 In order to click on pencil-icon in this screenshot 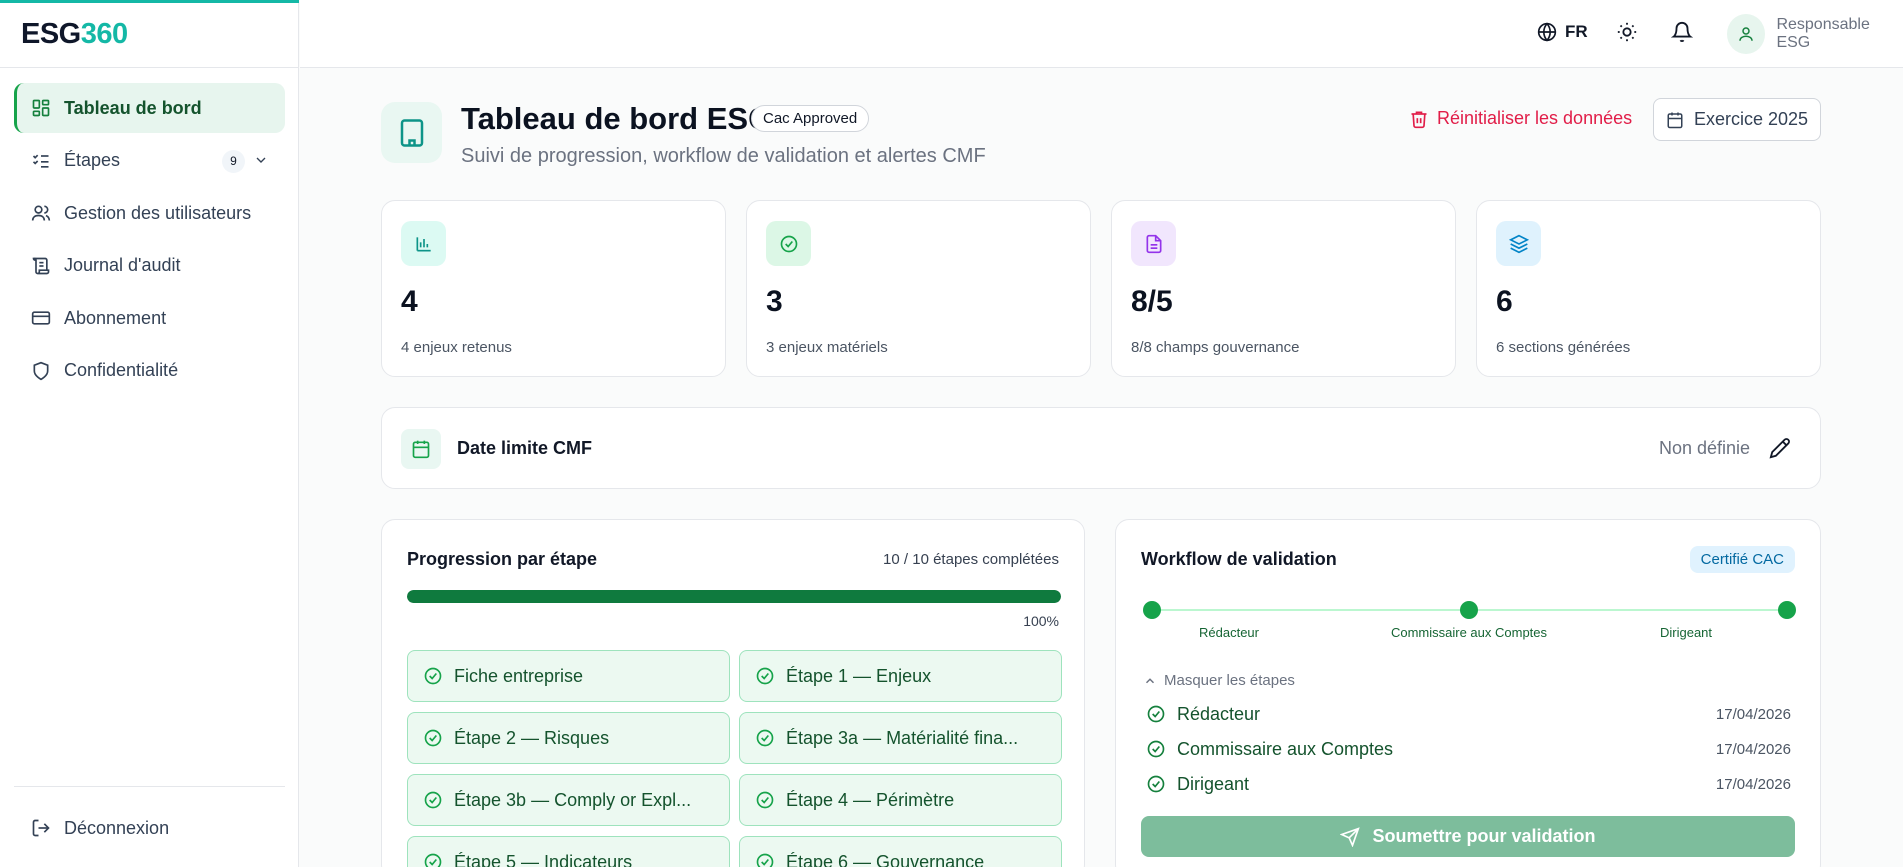, I will do `click(1779, 448)`.